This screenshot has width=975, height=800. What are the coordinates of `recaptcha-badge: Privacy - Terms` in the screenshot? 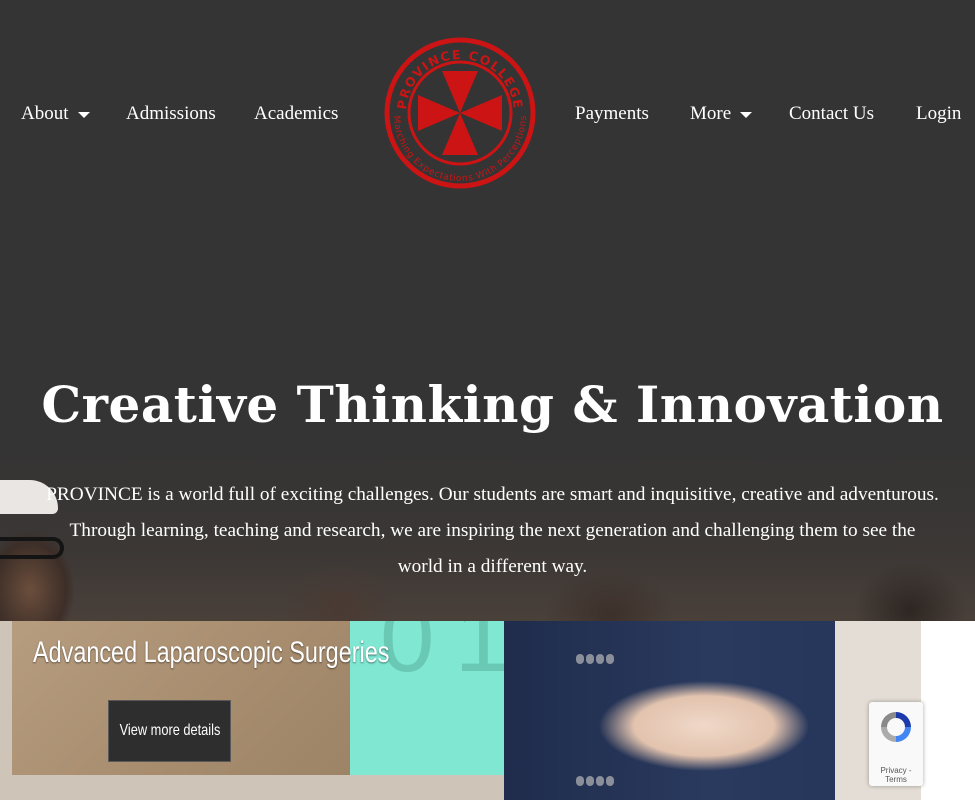 It's located at (896, 744).